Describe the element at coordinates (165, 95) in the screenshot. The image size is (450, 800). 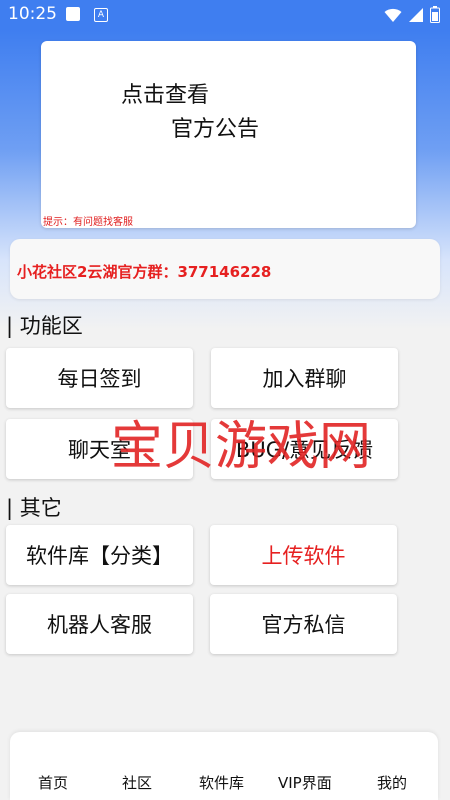
I see `announcement-line-1: 点击查看` at that location.